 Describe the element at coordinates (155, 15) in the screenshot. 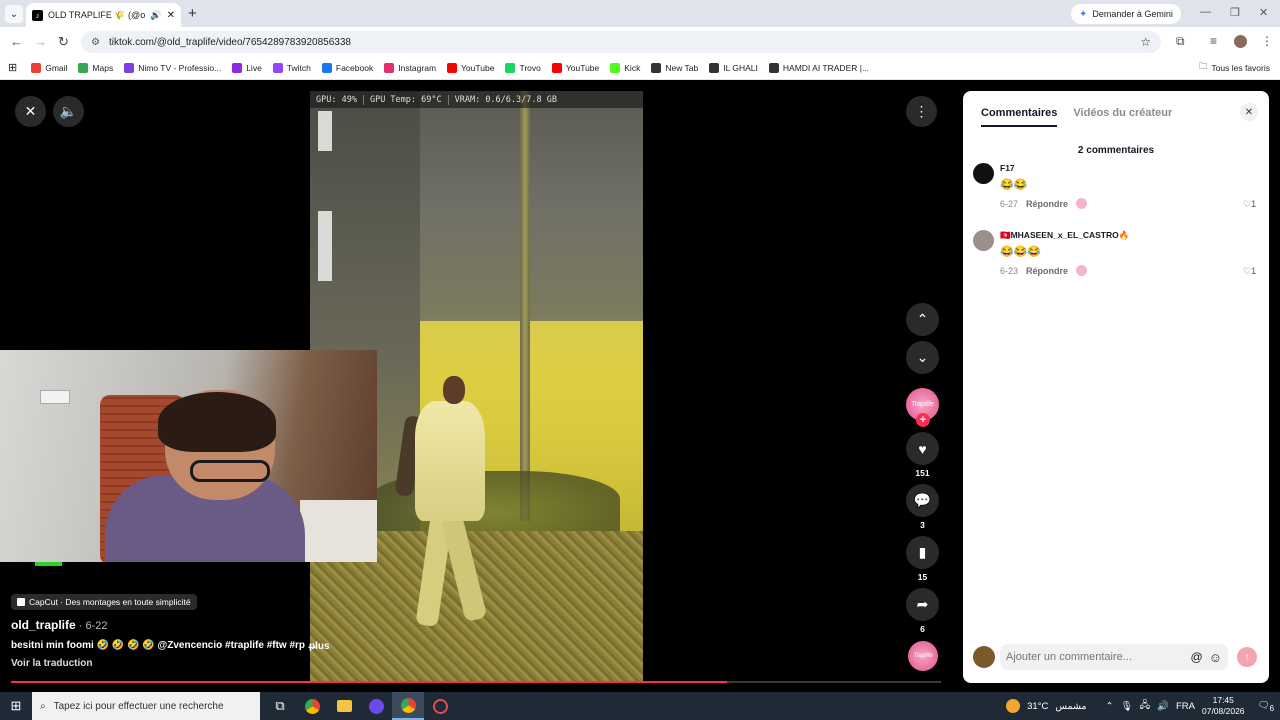

I see `speaker-icon: 🔊` at that location.